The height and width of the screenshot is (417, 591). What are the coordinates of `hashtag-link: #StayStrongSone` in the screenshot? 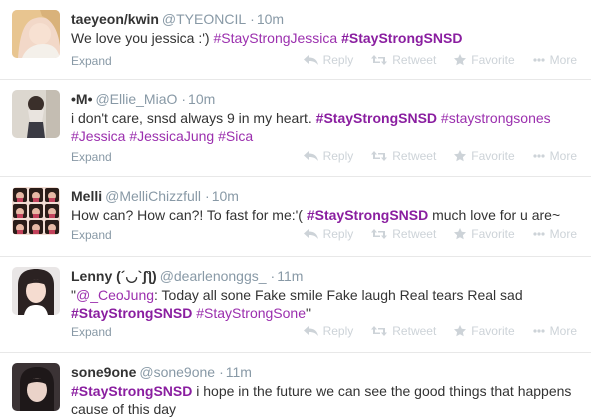 It's located at (251, 313).